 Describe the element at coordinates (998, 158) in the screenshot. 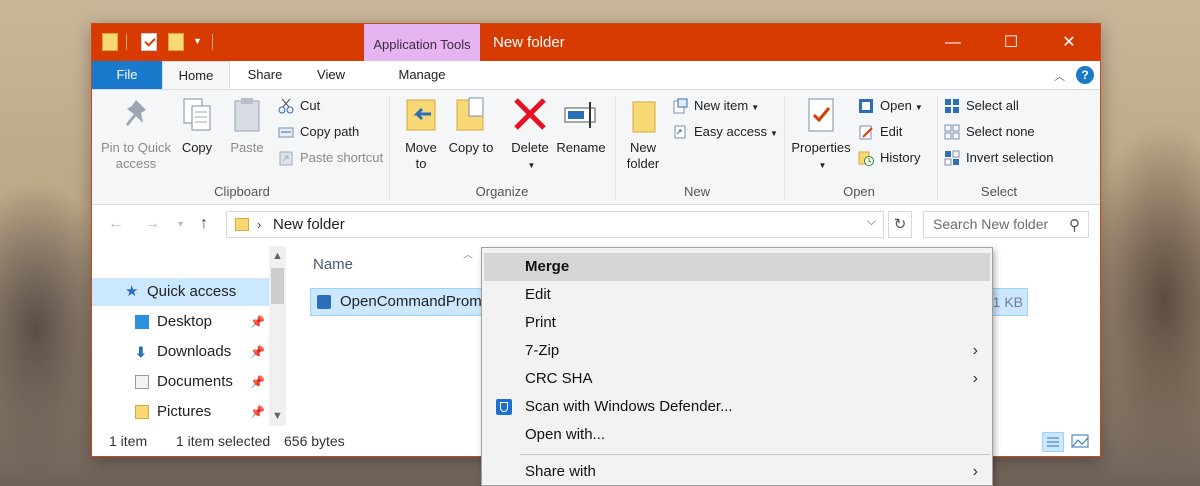

I see `invert-selection-button: Invert selection` at that location.